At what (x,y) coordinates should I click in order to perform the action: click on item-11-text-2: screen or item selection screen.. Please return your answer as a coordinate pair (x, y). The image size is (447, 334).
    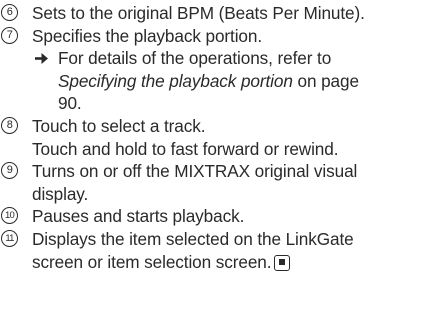
    Looking at the image, I should click on (152, 261).